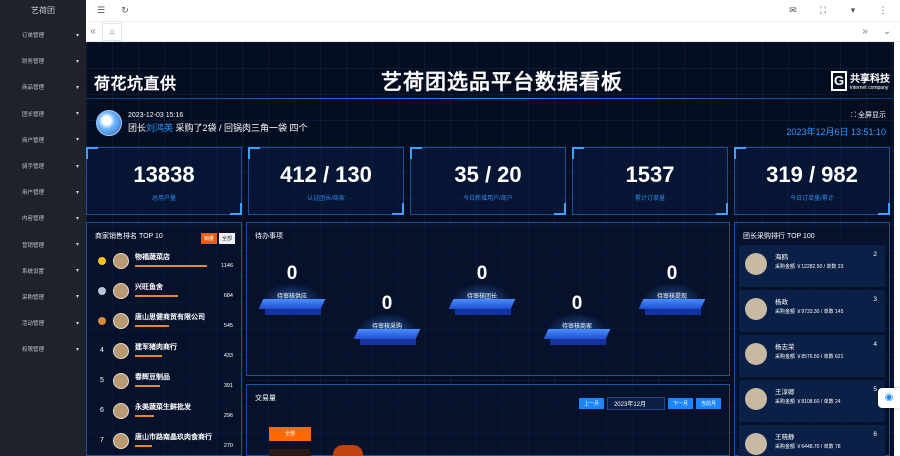 The image size is (900, 456). I want to click on sidebar-item: 营销管理 ▾, so click(43, 245).